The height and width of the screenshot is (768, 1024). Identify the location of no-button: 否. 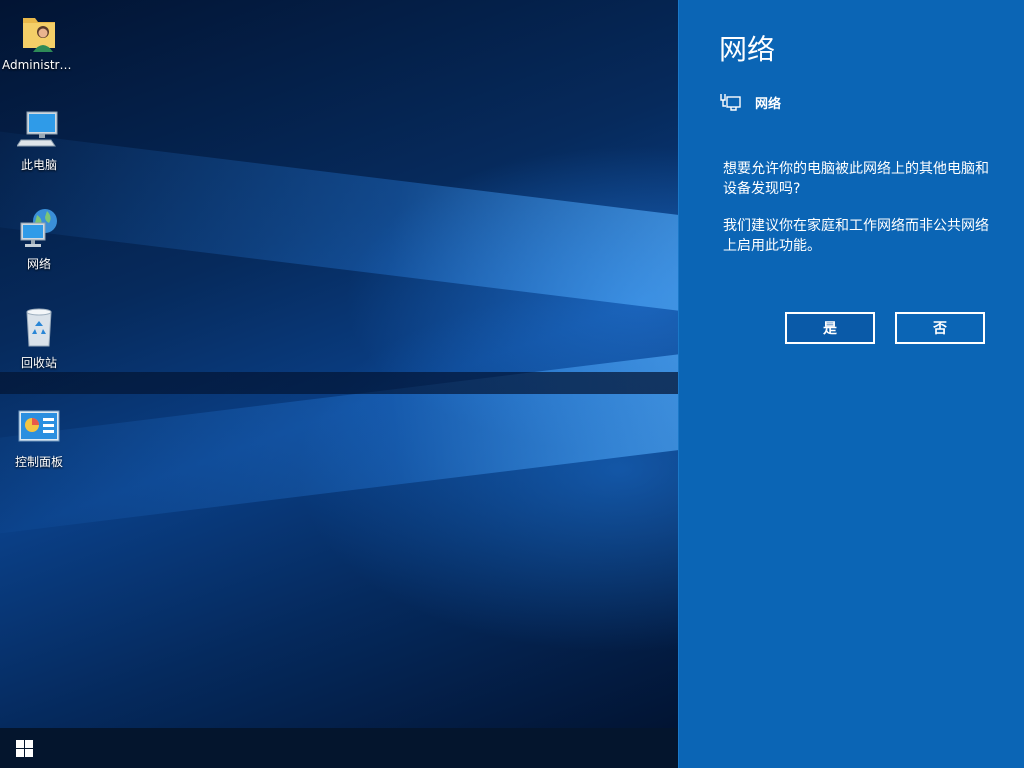
(940, 328).